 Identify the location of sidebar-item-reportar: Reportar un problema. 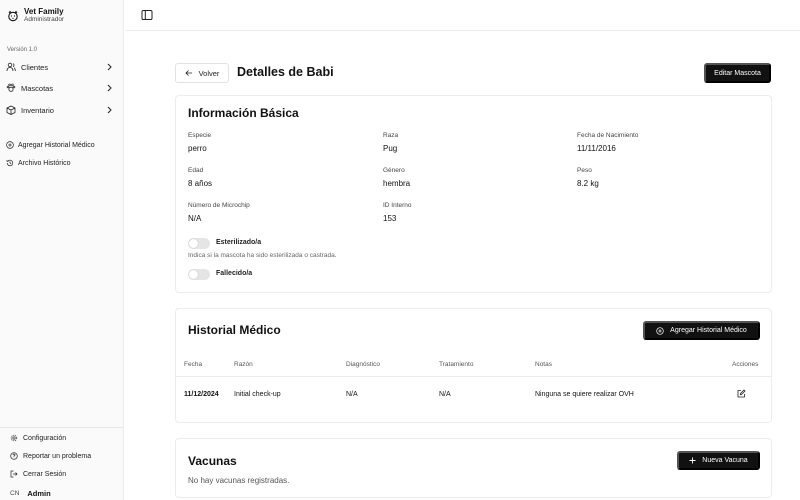
(50, 456).